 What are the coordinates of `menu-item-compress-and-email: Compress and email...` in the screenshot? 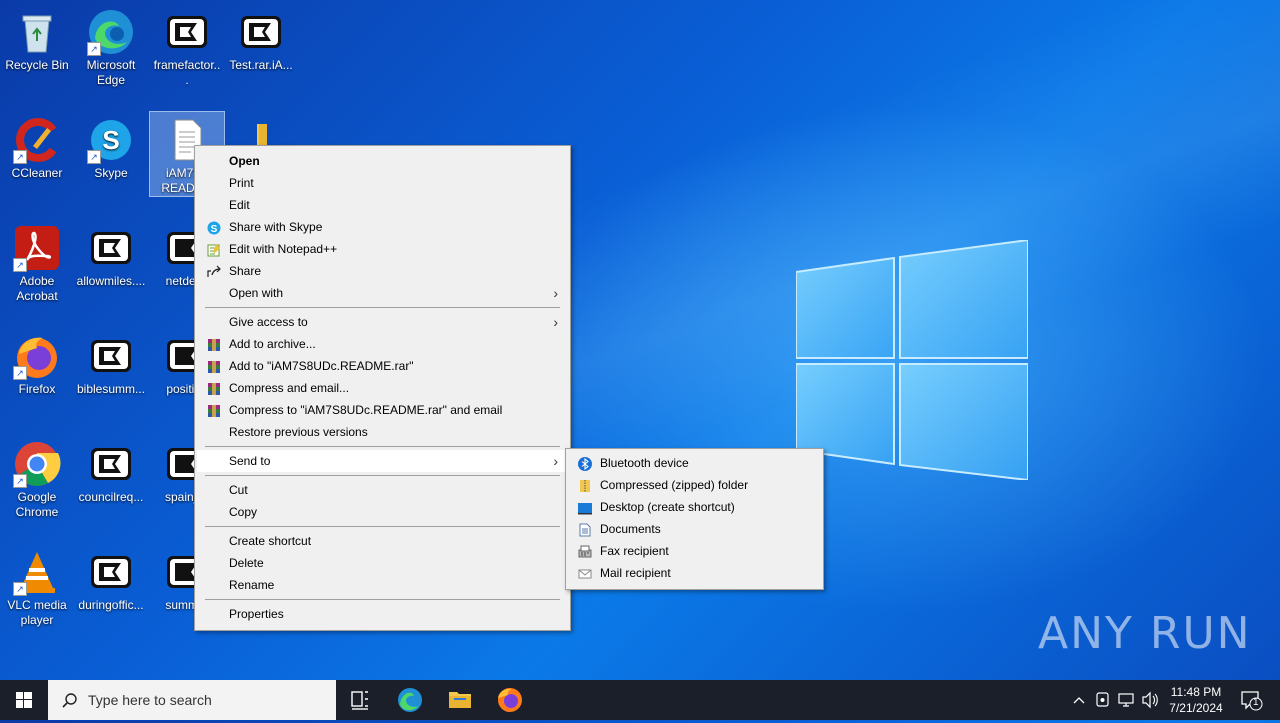 It's located at (382, 388).